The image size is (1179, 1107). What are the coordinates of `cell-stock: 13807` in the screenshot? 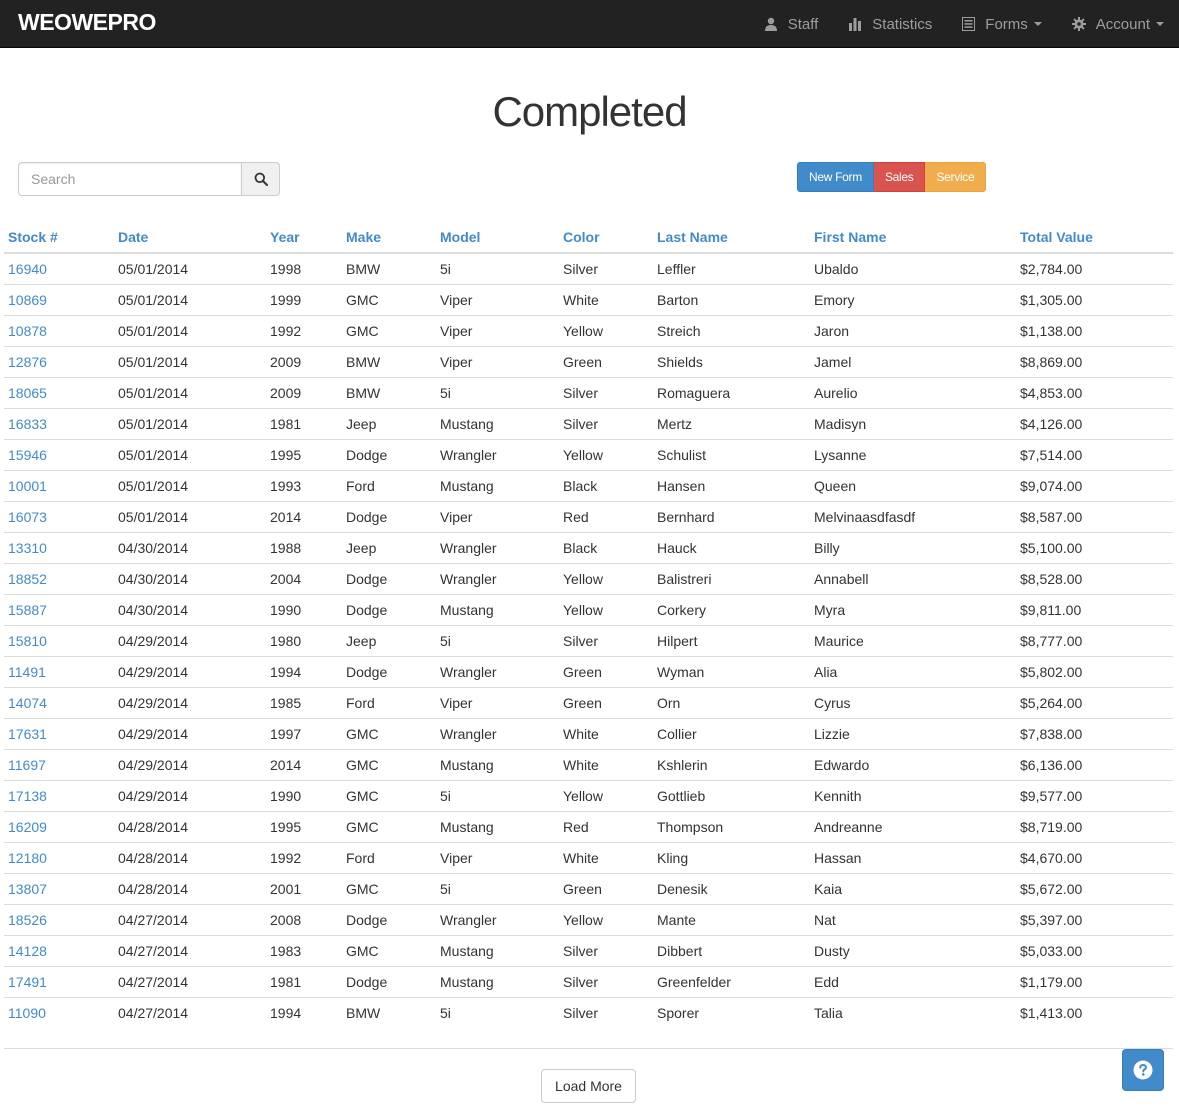 It's located at (59, 889).